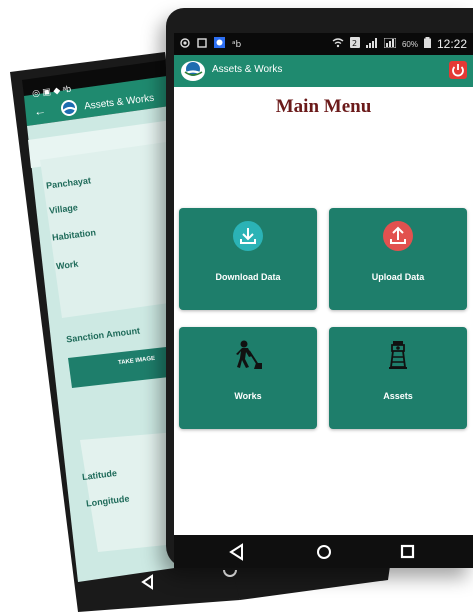  What do you see at coordinates (371, 44) in the screenshot?
I see `signal-icon` at bounding box center [371, 44].